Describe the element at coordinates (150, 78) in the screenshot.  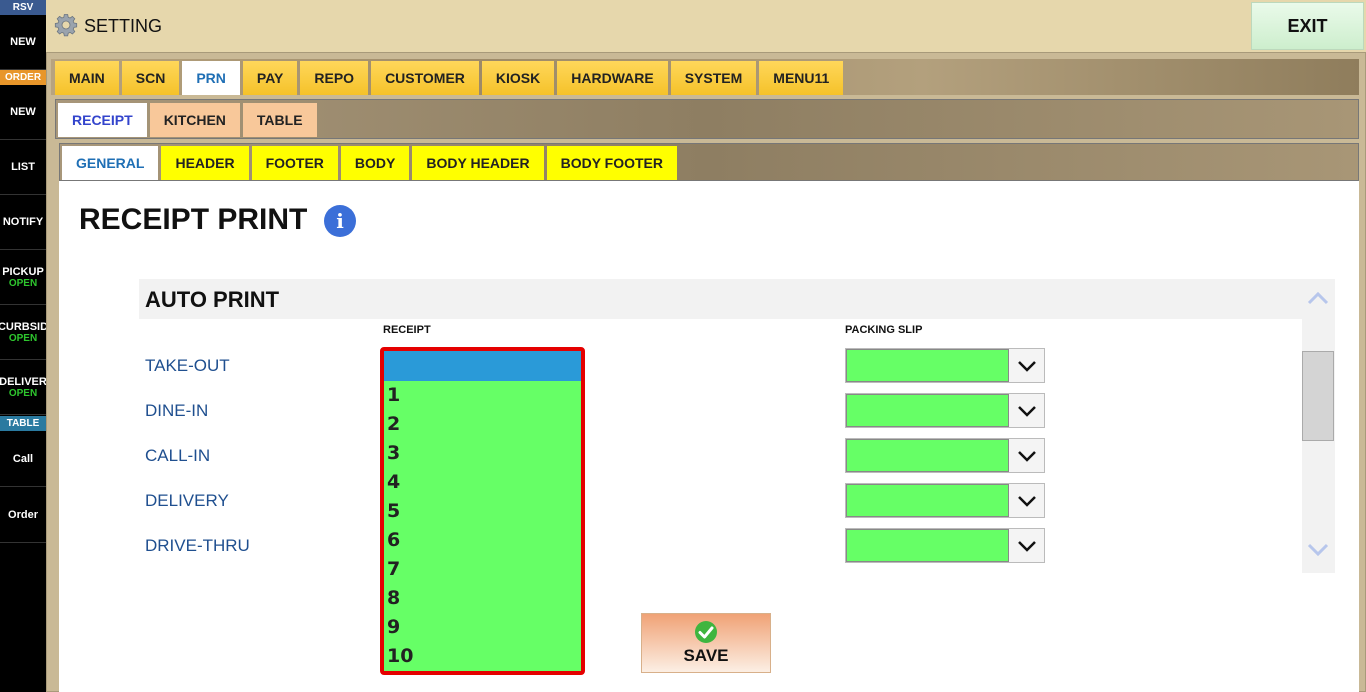
I see `tab-scn: SCN` at that location.